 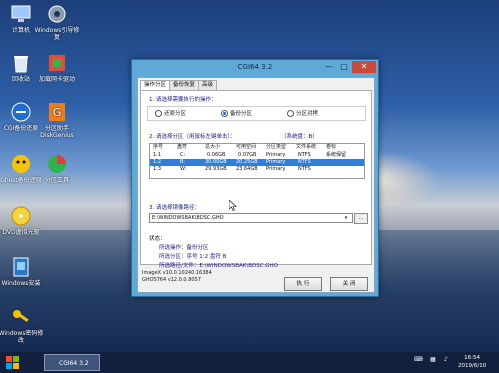 I want to click on desktop-icon-label: DVD虚拟光驱, so click(x=21, y=232).